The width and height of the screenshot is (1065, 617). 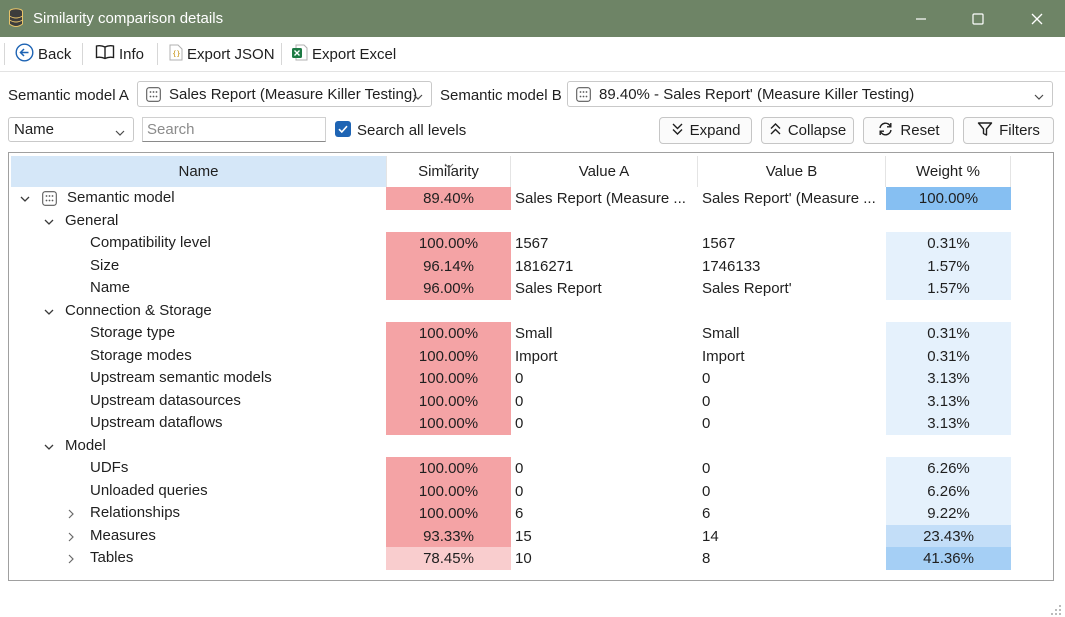 What do you see at coordinates (948, 243) in the screenshot?
I see `weight-cell: 0.31%` at bounding box center [948, 243].